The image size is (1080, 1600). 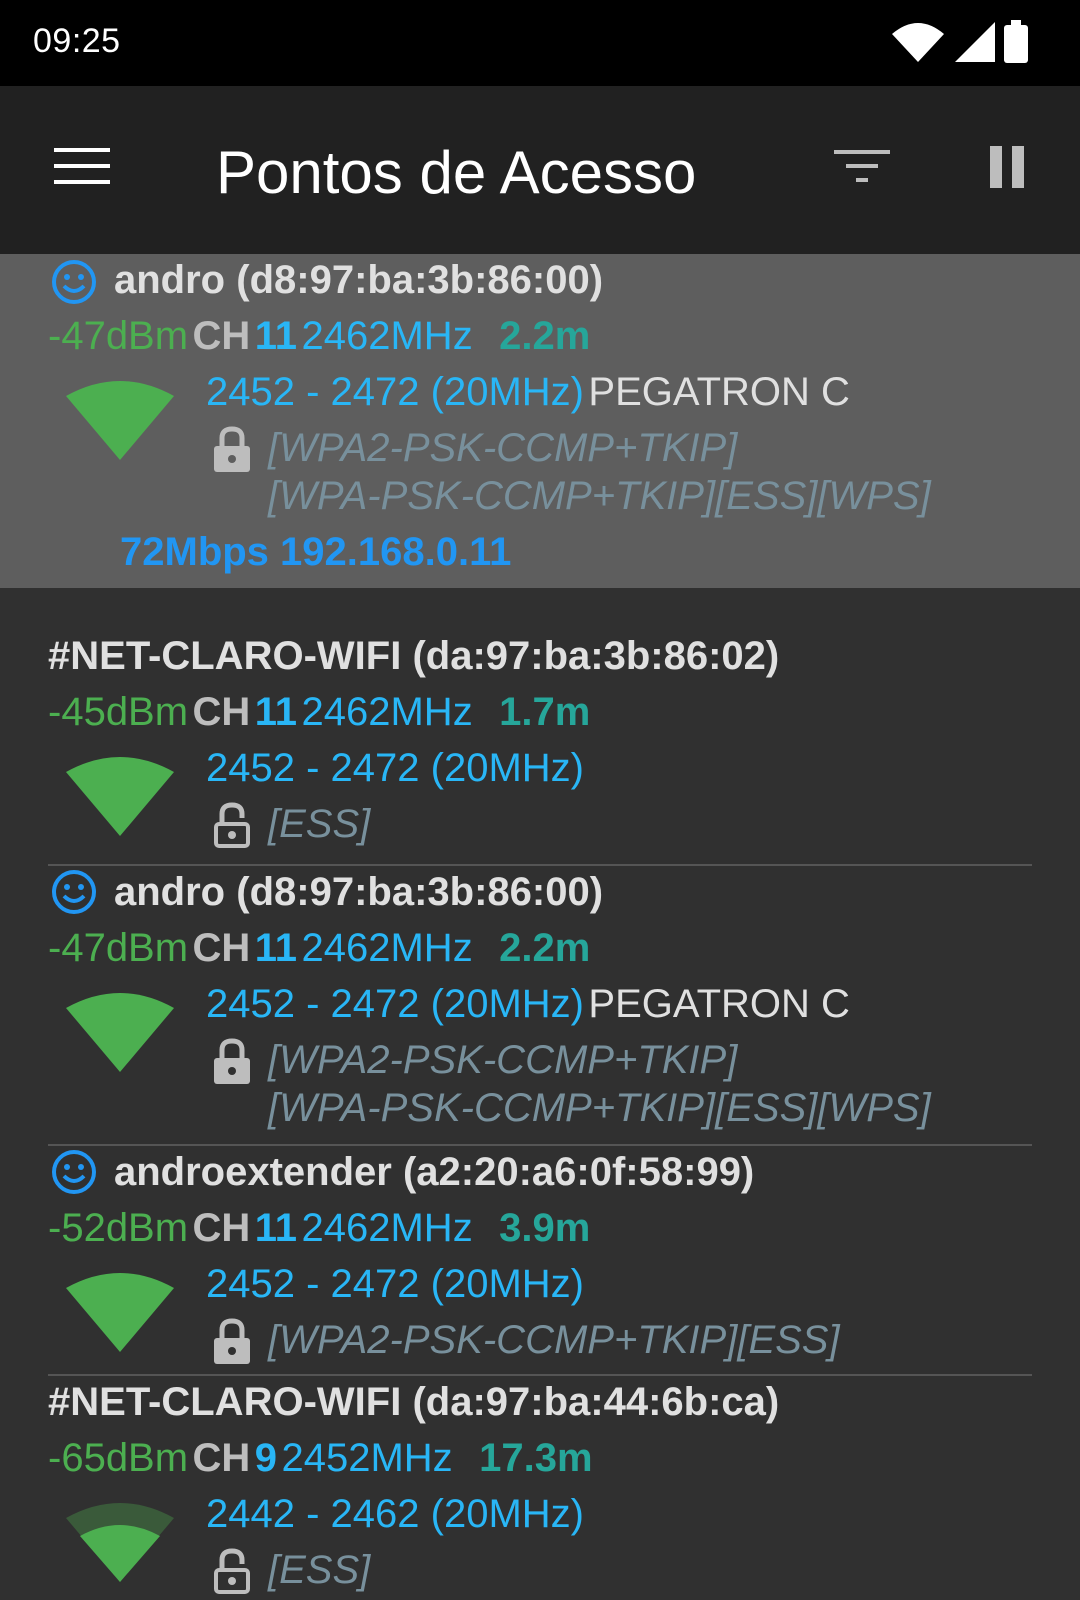 I want to click on ap-dbm: -52dBm, so click(x=118, y=1228).